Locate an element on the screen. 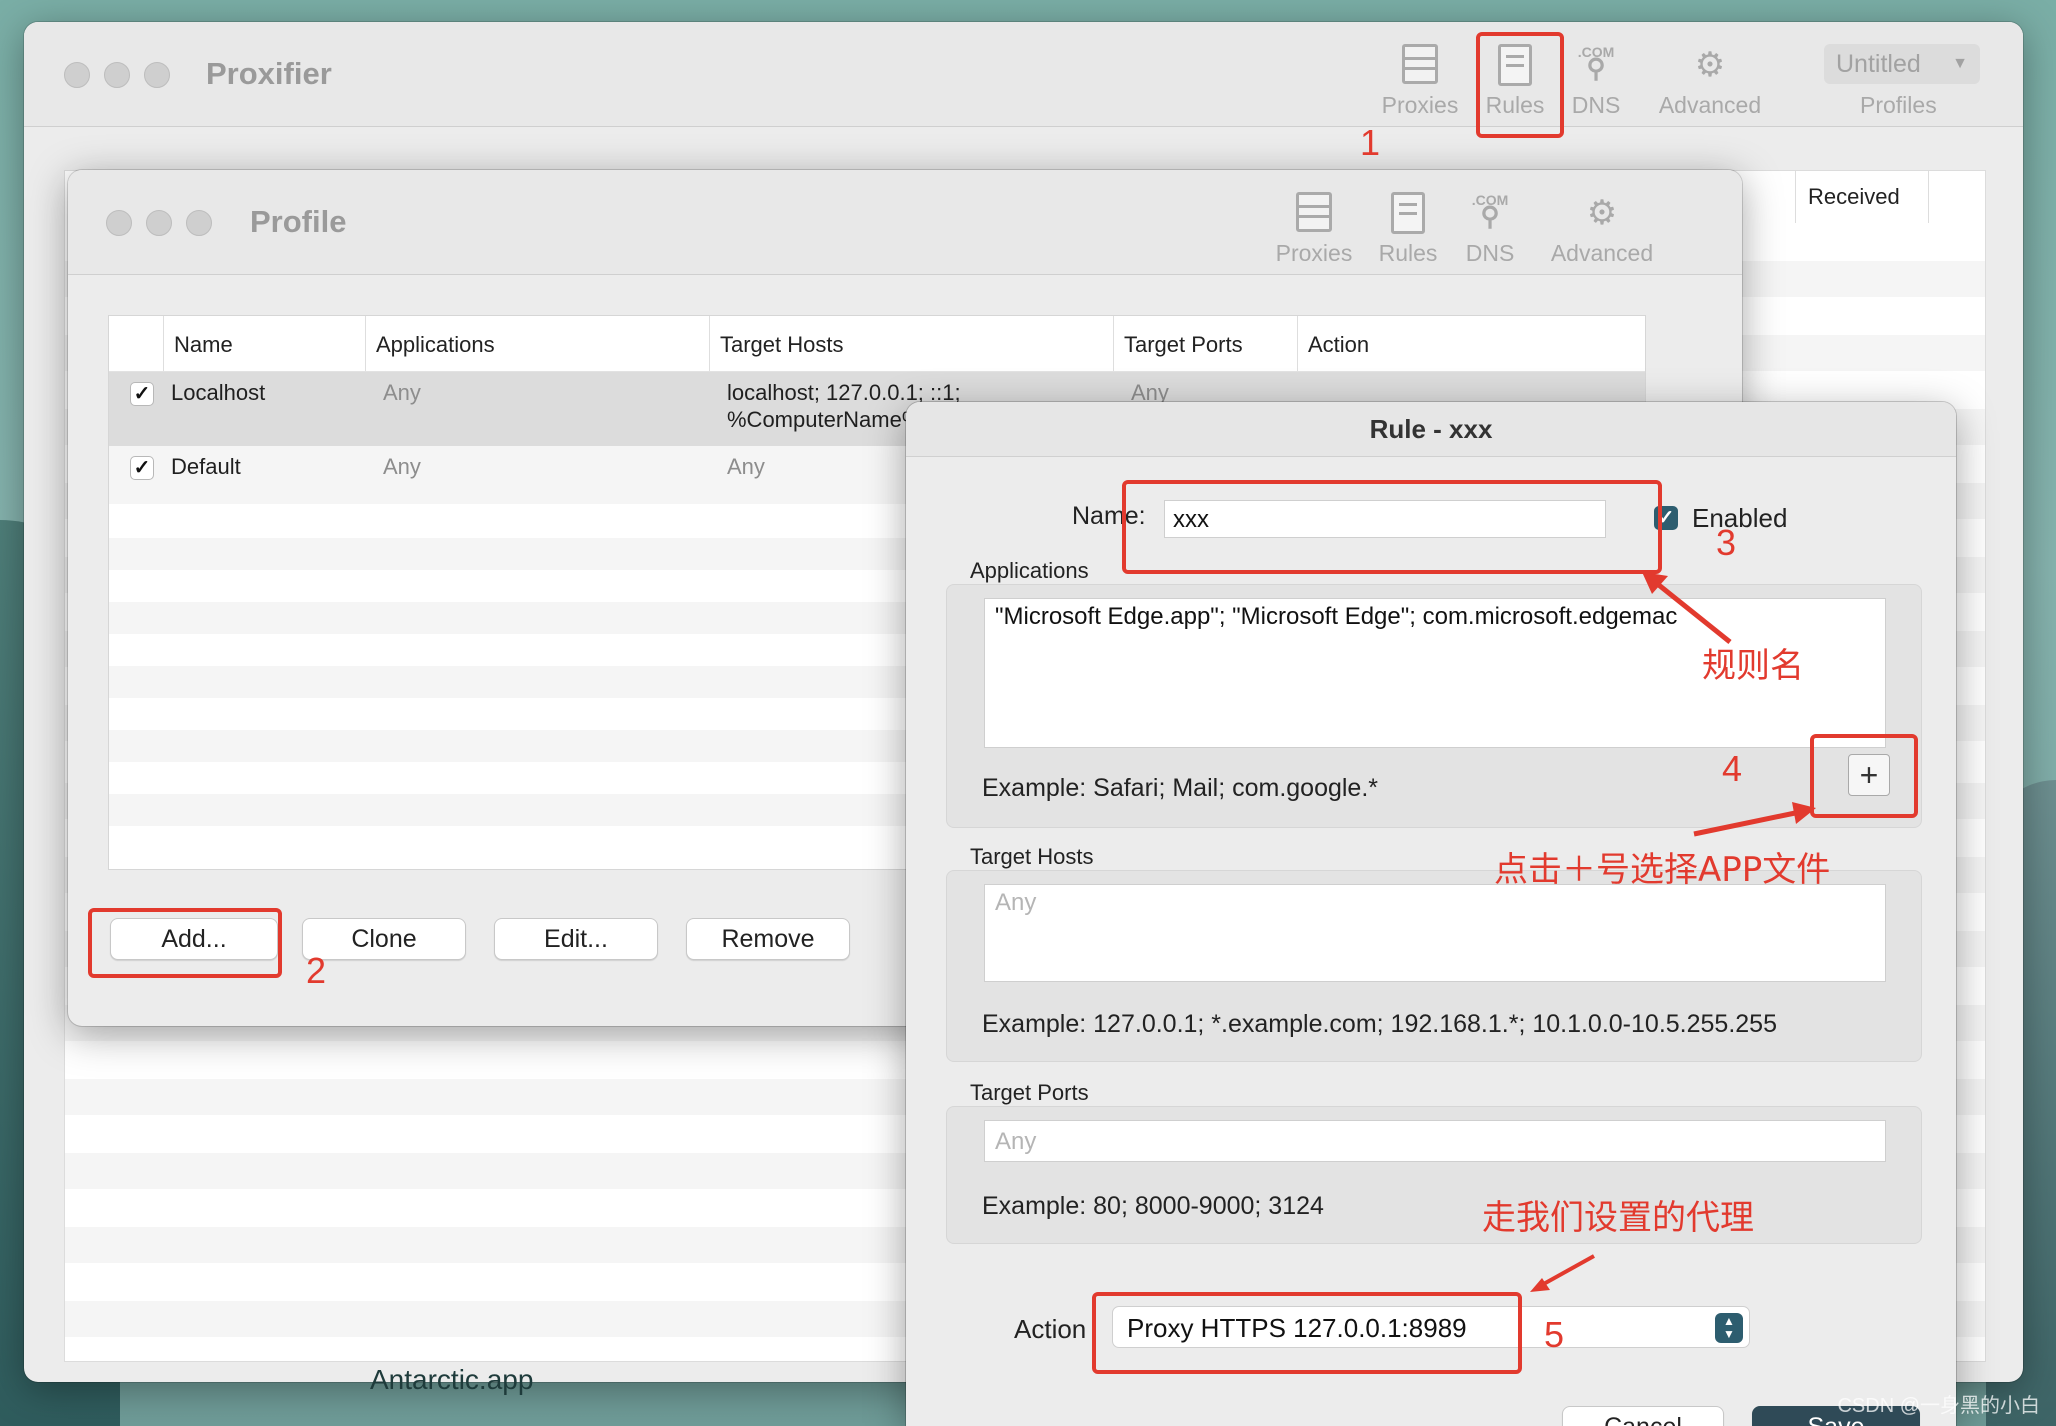  column-header-name: Name is located at coordinates (269, 343).